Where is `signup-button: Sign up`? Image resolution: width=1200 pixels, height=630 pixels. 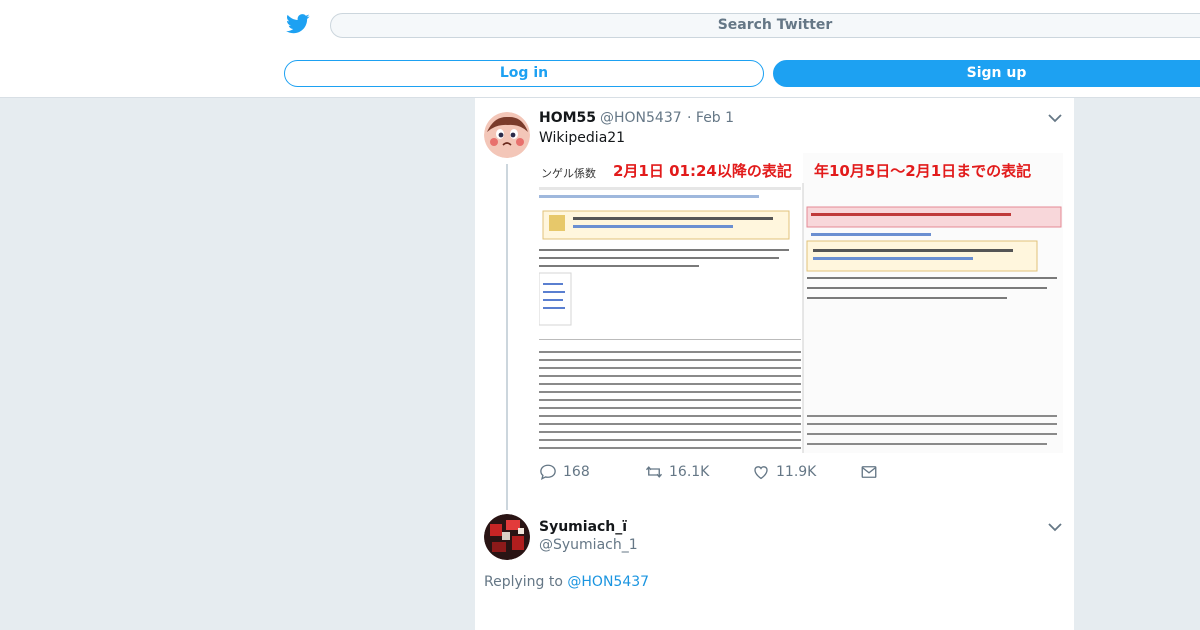
signup-button: Sign up is located at coordinates (986, 73).